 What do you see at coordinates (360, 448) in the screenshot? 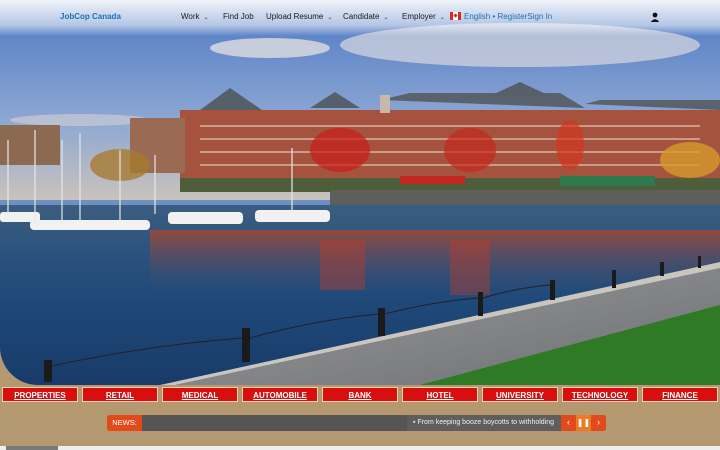
I see `content-divider` at bounding box center [360, 448].